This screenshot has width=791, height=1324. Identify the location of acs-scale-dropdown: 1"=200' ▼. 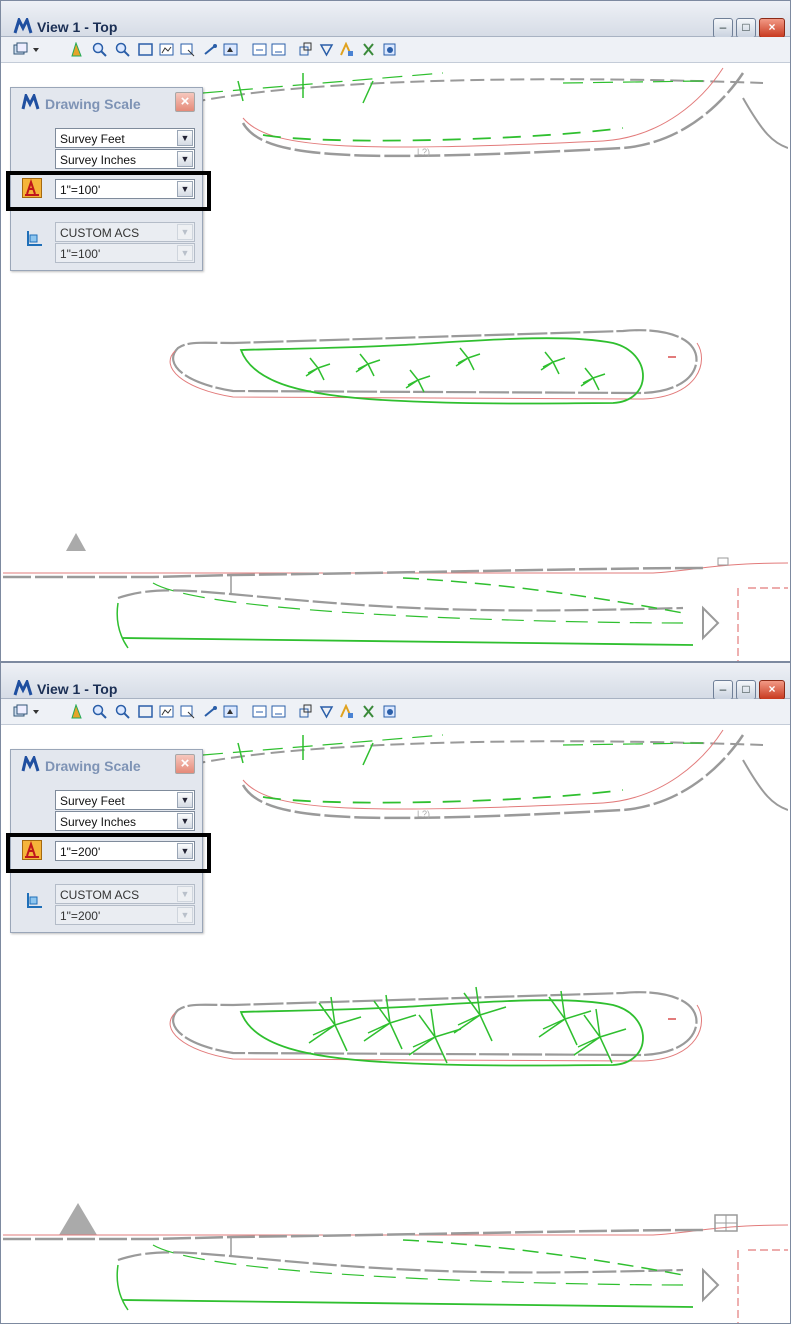
(125, 915).